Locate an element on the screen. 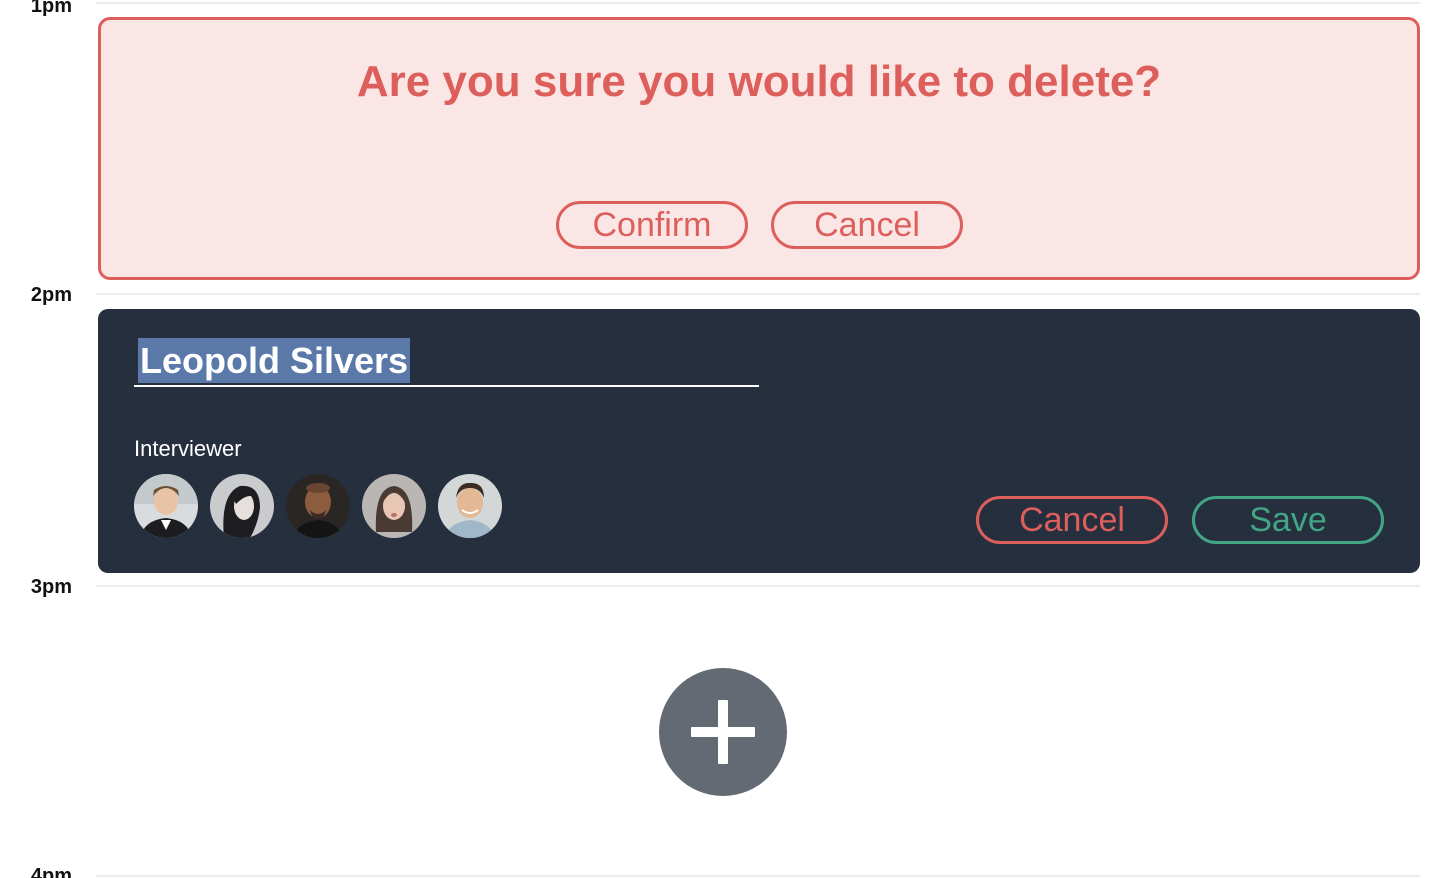  interviewer-avatar-list is located at coordinates (318, 506).